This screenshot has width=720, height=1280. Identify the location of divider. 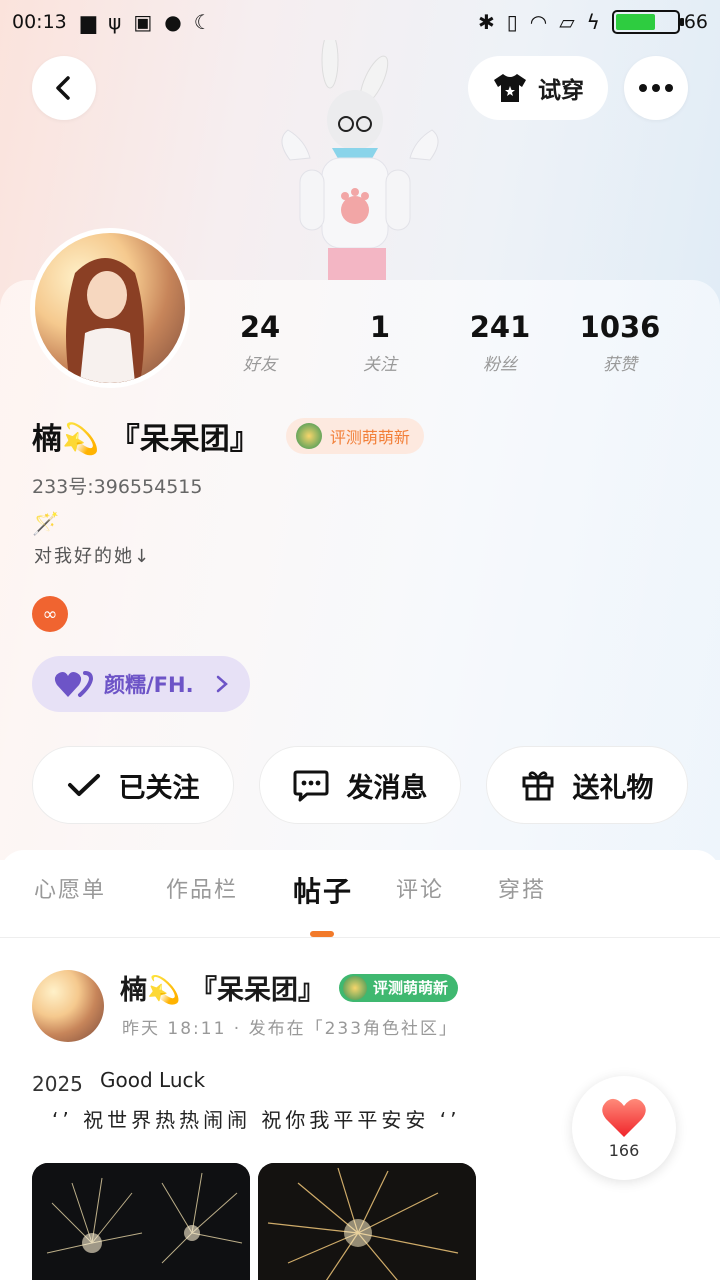
(360, 937).